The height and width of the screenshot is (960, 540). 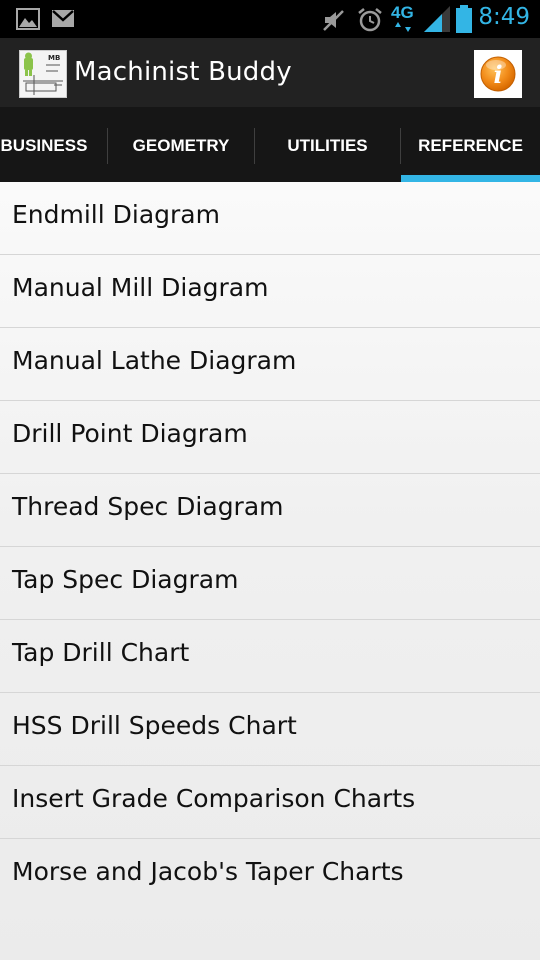 I want to click on list-item-tap-spec-diagram: Tap Spec Diagram, so click(x=270, y=583).